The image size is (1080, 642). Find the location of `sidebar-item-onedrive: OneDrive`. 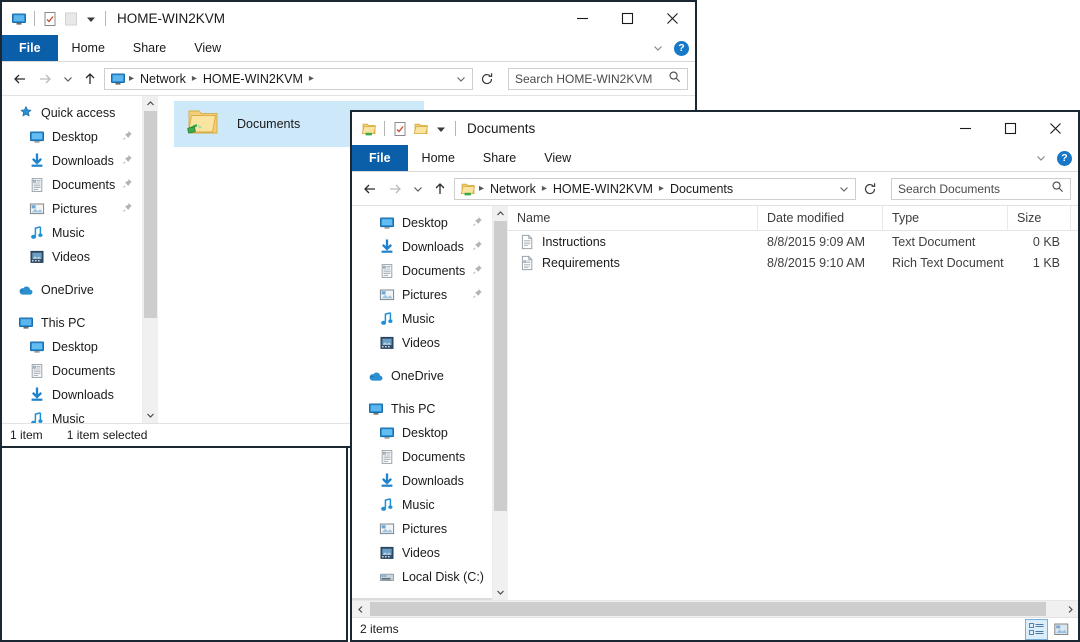

sidebar-item-onedrive: OneDrive is located at coordinates (422, 376).